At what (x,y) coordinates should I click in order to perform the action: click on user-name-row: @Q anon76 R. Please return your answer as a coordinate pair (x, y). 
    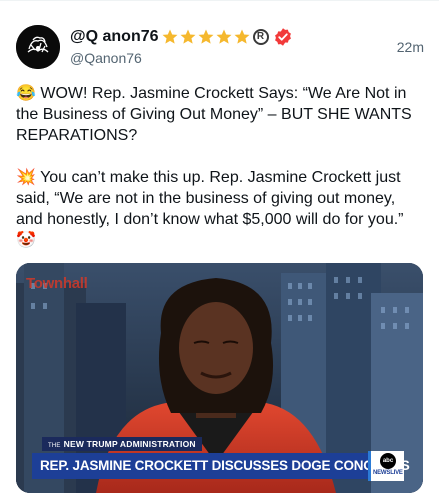
    Looking at the image, I should click on (181, 37).